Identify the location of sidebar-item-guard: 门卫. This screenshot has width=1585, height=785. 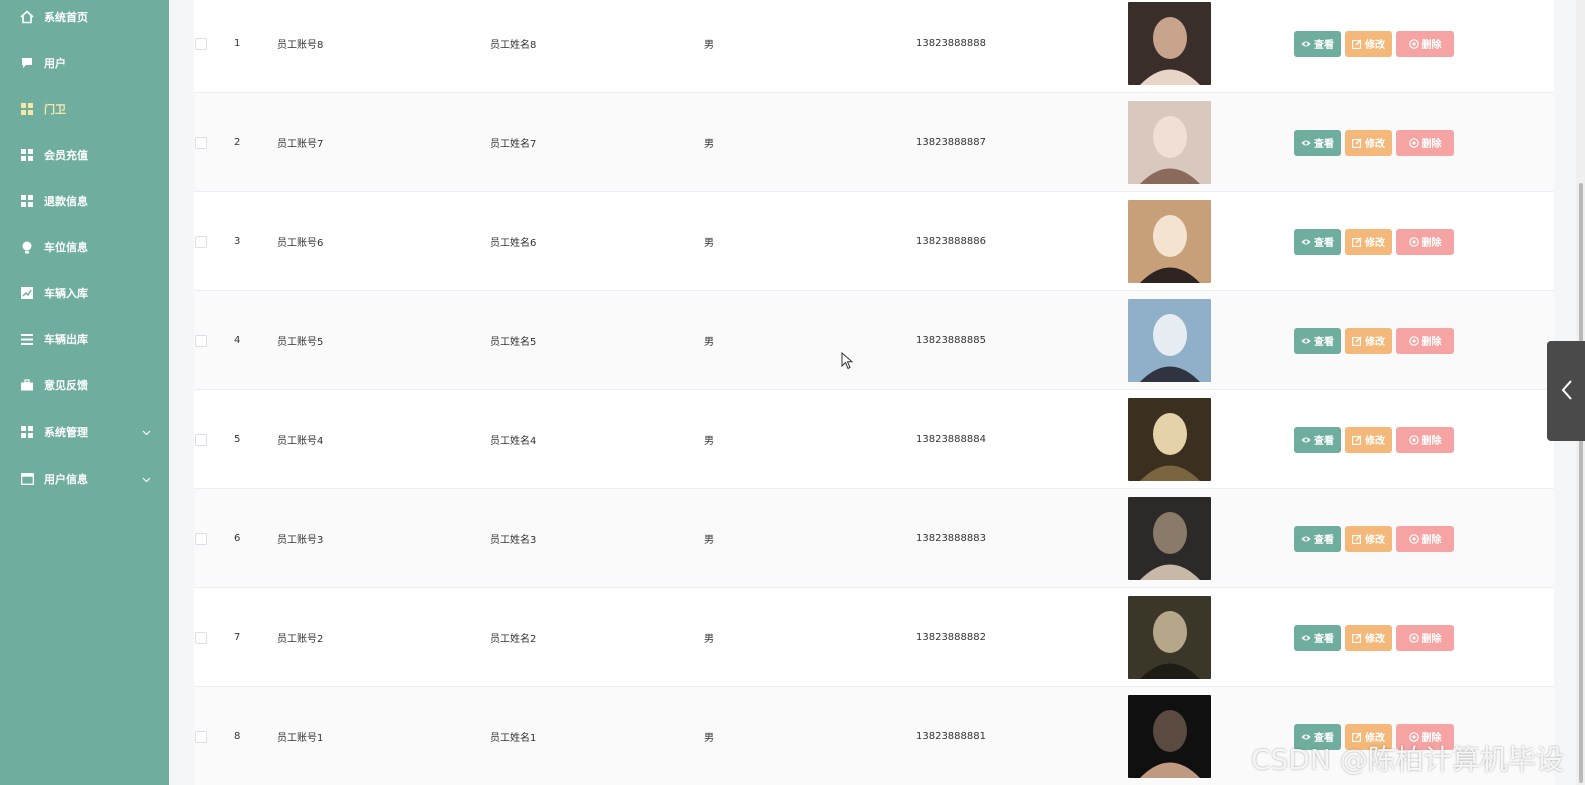
(84, 109).